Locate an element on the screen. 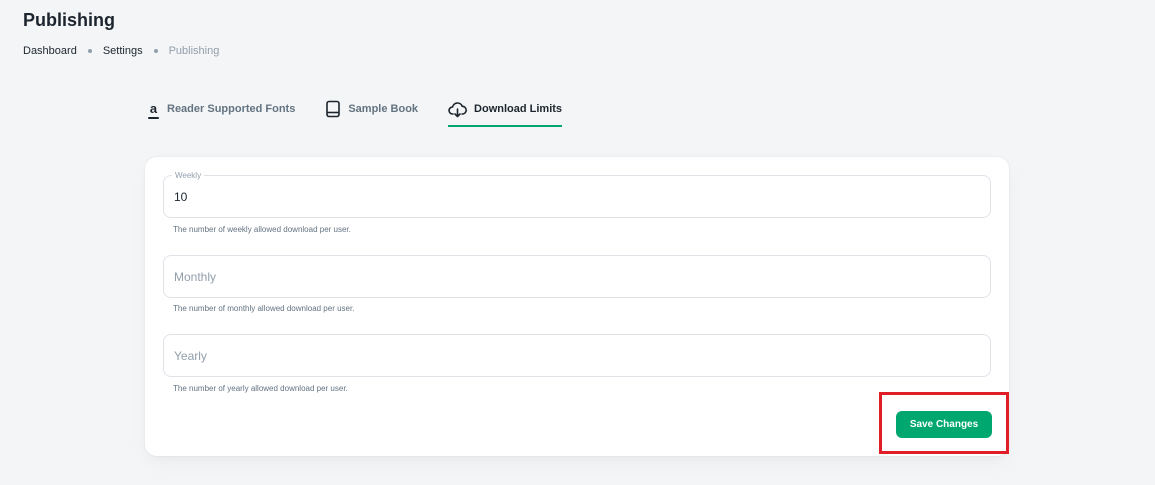 This screenshot has height=485, width=1155. tab-download-limits: Download Limits is located at coordinates (505, 112).